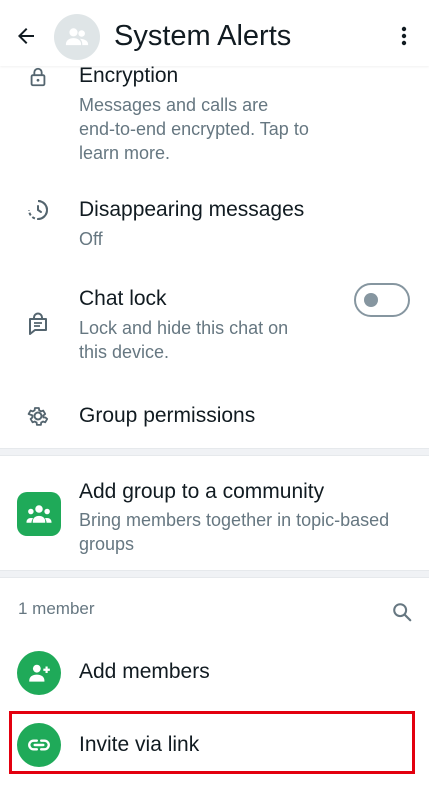 This screenshot has width=429, height=786. I want to click on chat-lock-subtitle: Lock and hide this chat on this device., so click(229, 340).